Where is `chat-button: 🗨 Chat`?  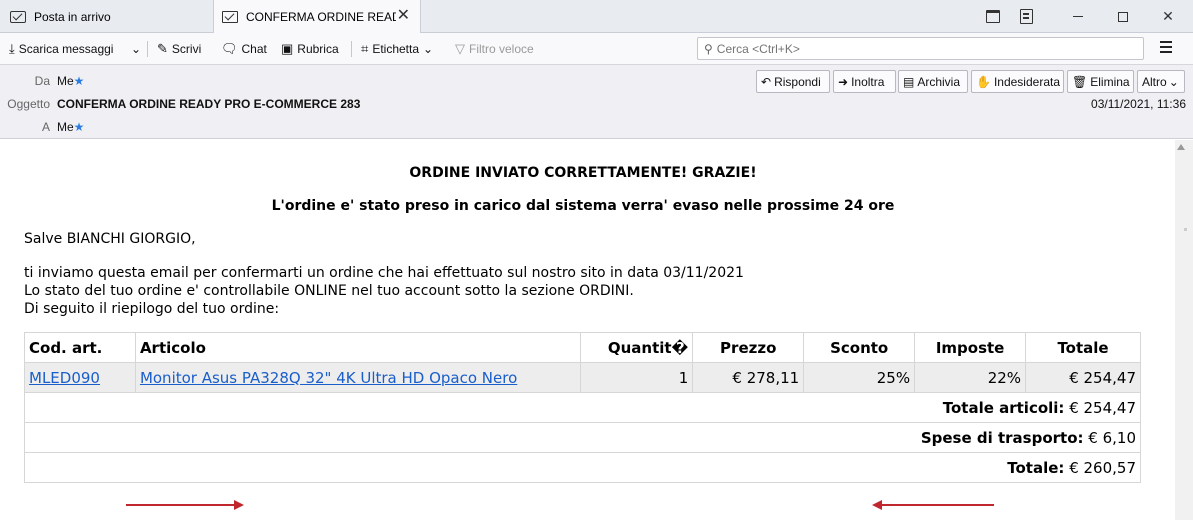
chat-button: 🗨 Chat is located at coordinates (244, 49).